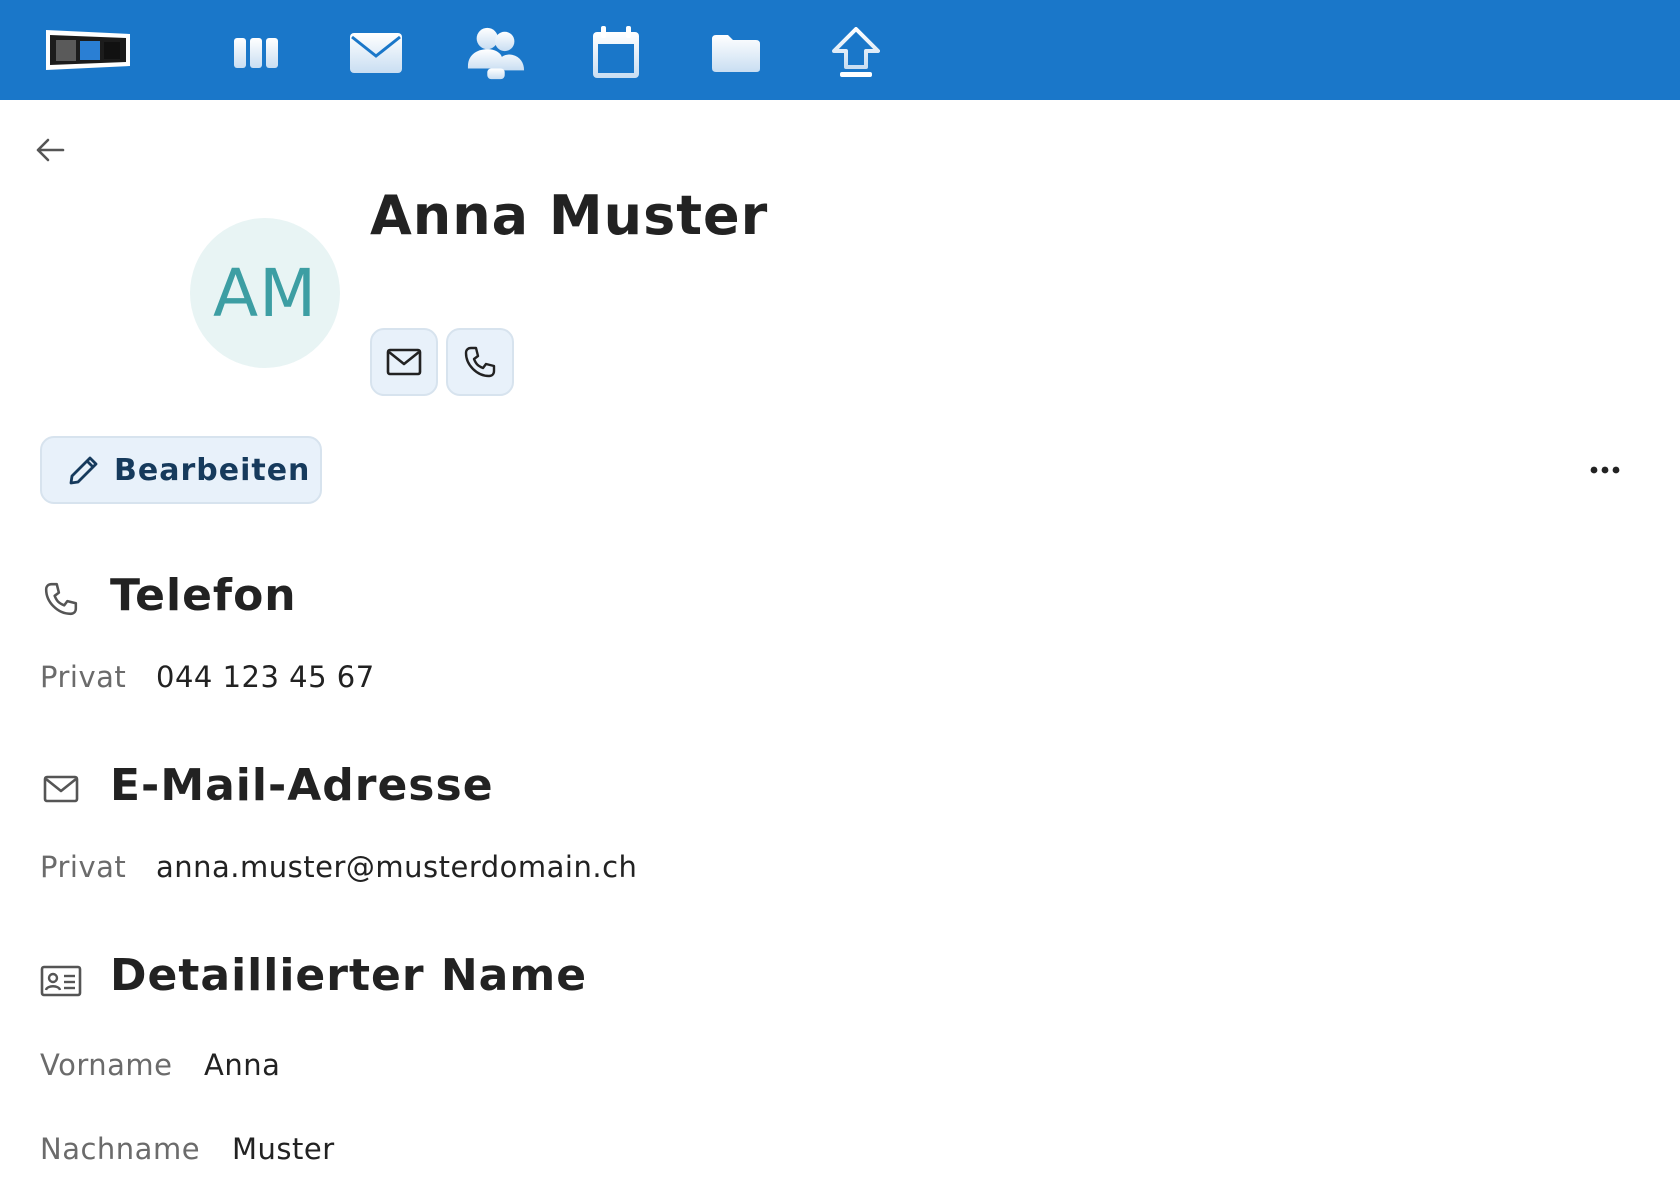  I want to click on section-title-email: E-Mail-Adresse, so click(302, 785).